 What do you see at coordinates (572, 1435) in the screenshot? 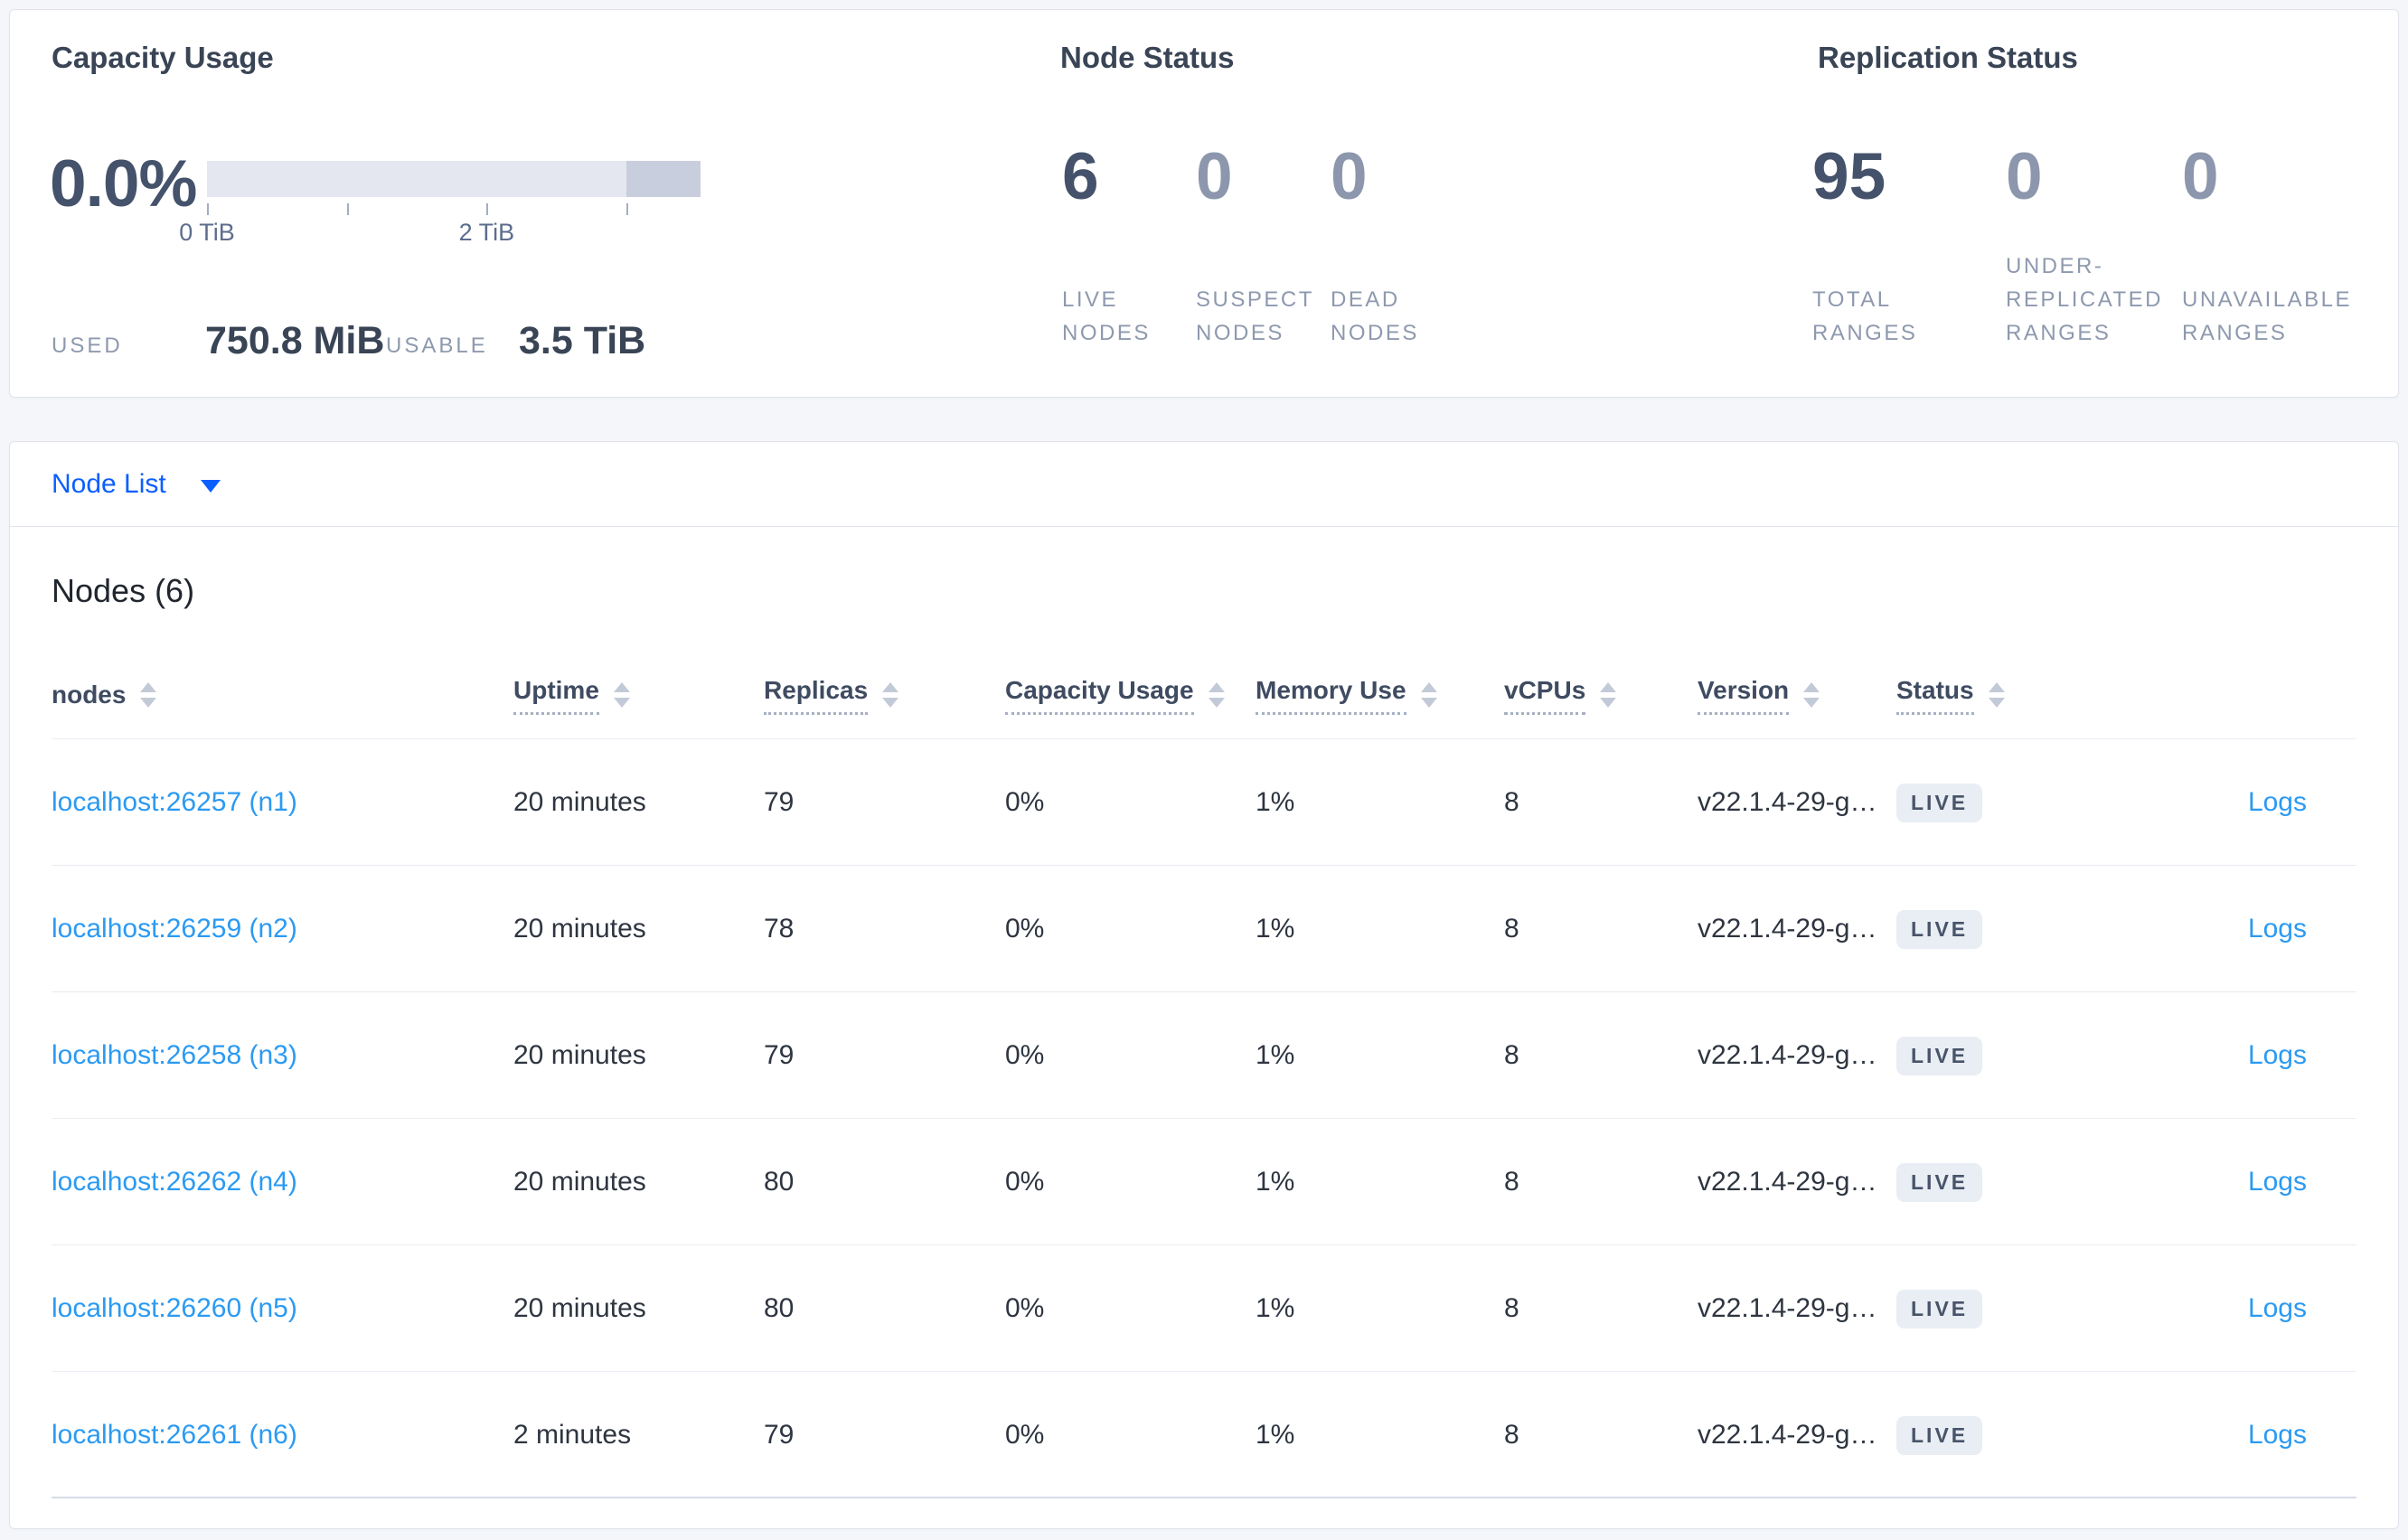
I see `uptime-value: 2 minutes` at bounding box center [572, 1435].